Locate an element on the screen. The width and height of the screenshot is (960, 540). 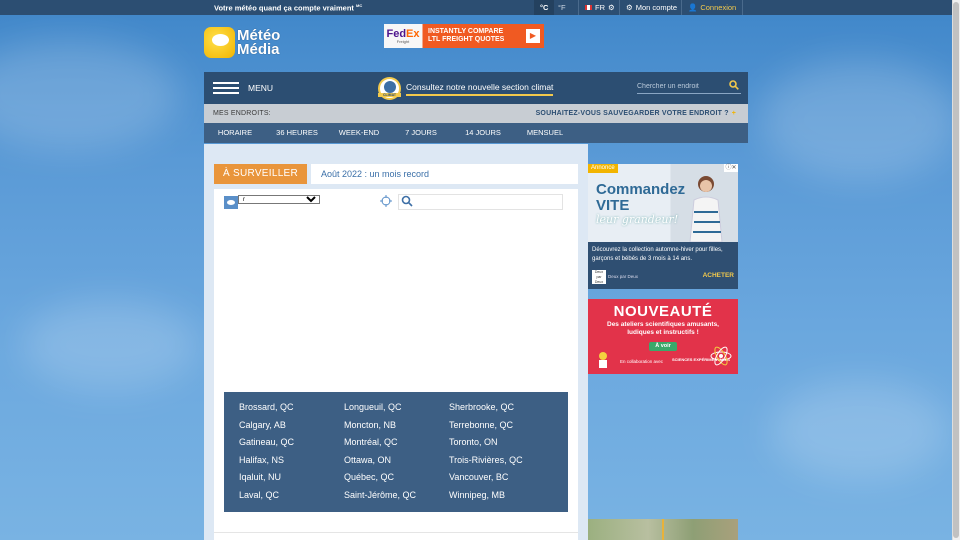
tab-14-jours: 14 JOURS is located at coordinates (483, 133).